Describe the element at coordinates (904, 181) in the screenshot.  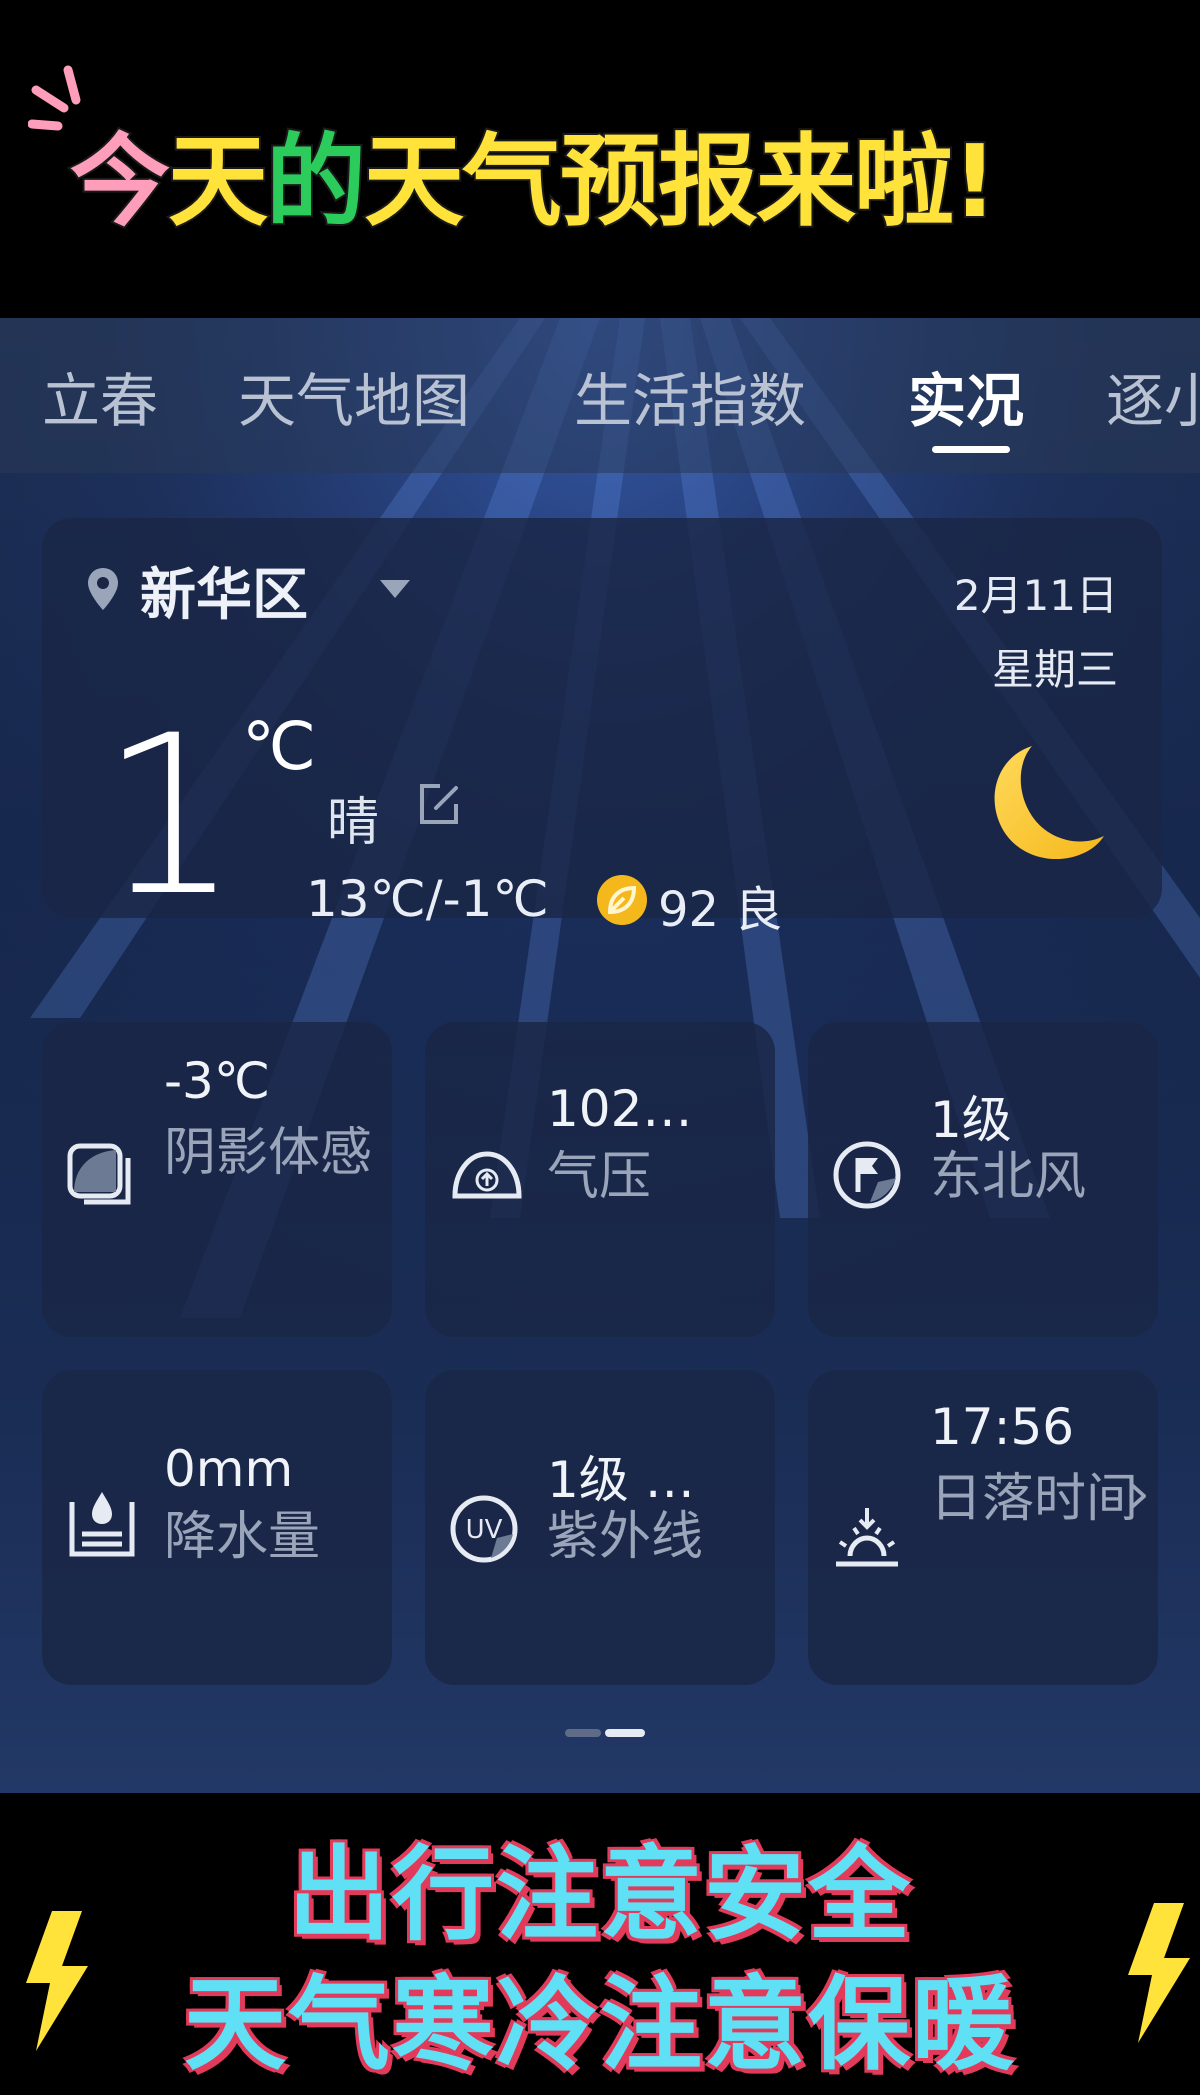
I see `banner-char: 啦` at that location.